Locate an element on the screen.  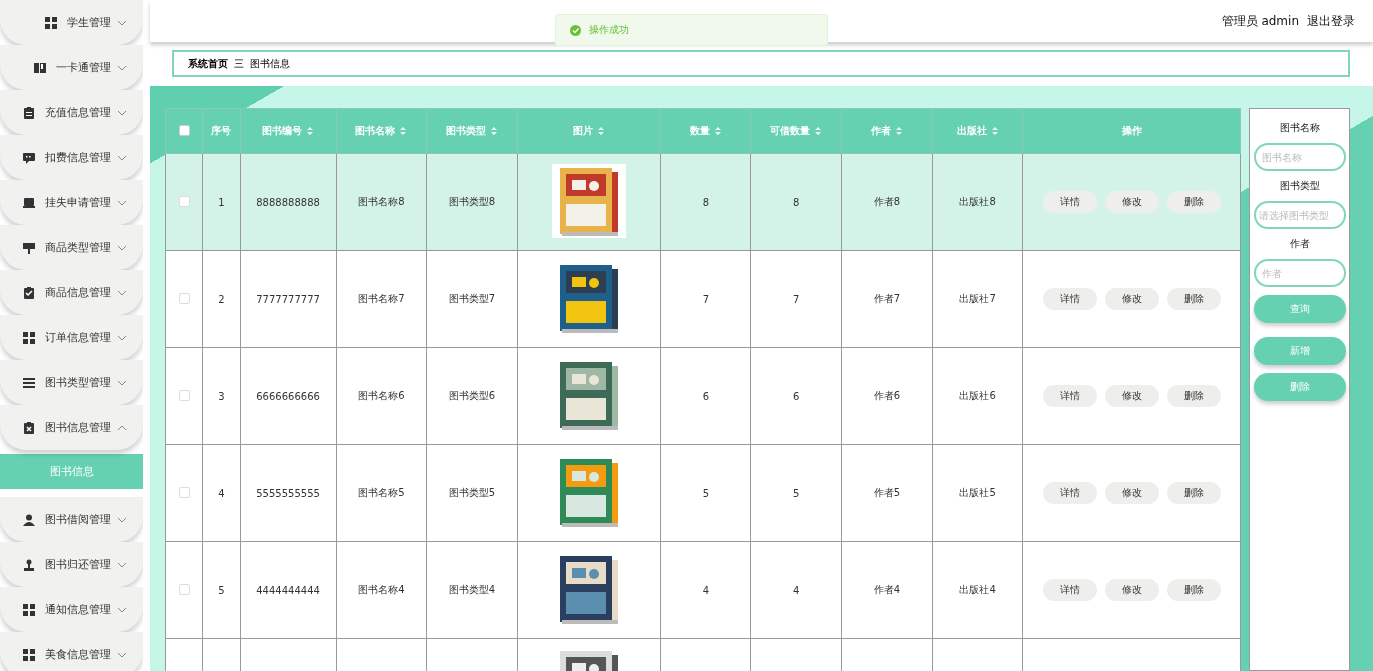
sidebar-item: 图书类型管理 is located at coordinates (71, 382).